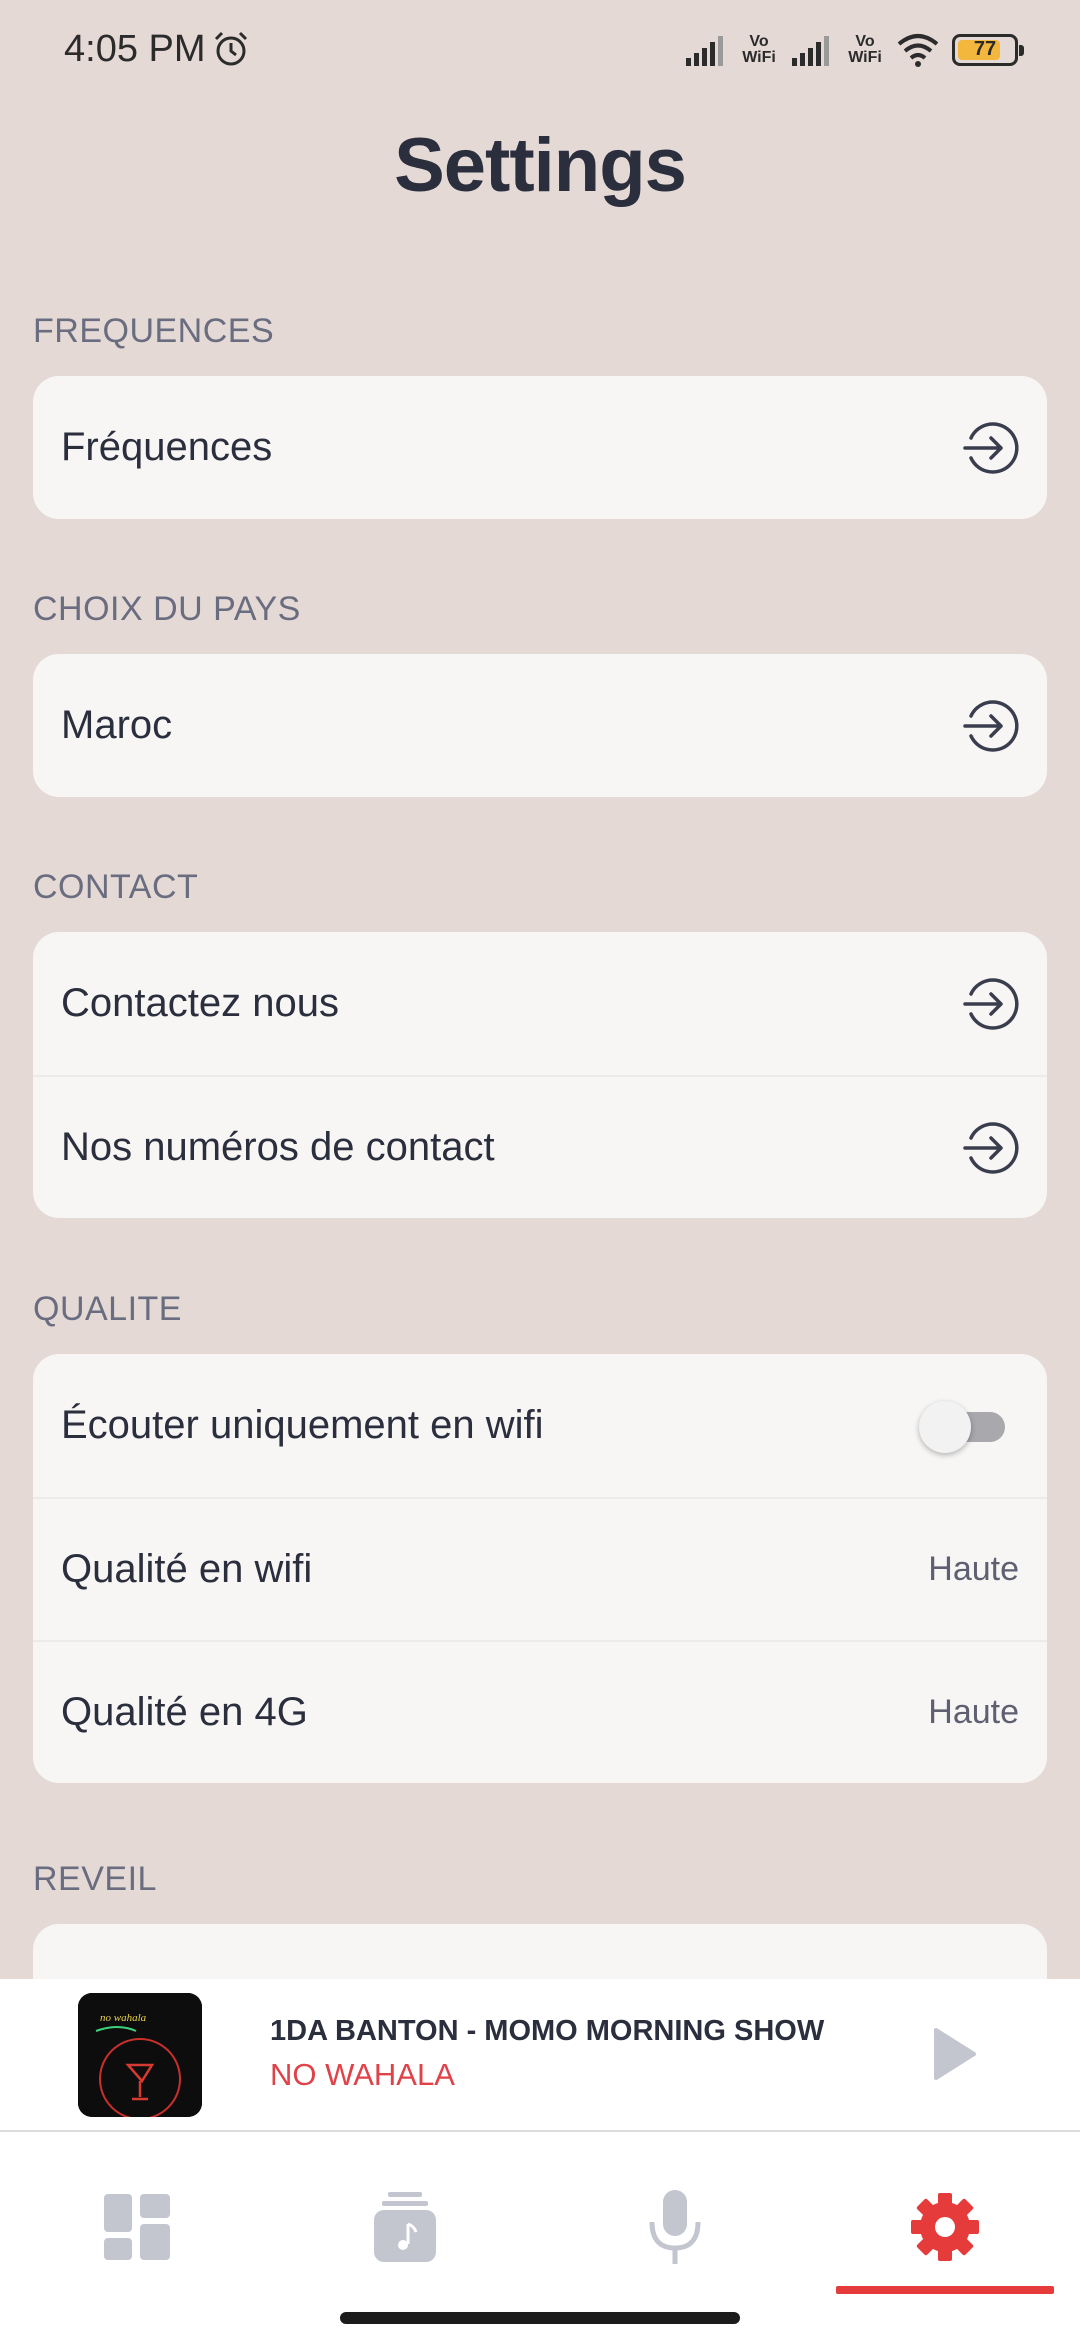 The width and height of the screenshot is (1080, 2340). I want to click on dashboard-icon, so click(137, 2227).